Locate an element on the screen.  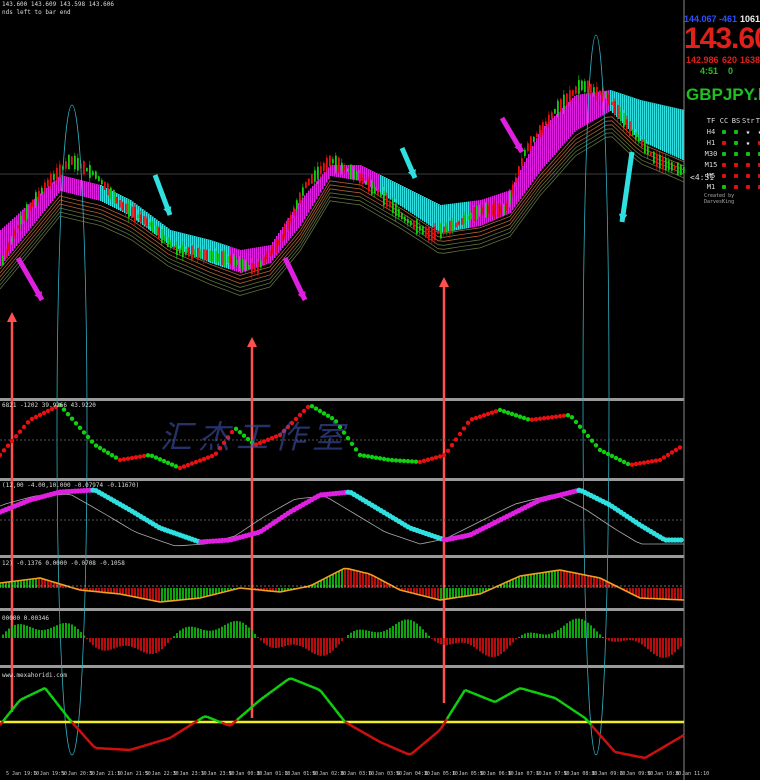
status-dot-green is located at coordinates (724, 132).